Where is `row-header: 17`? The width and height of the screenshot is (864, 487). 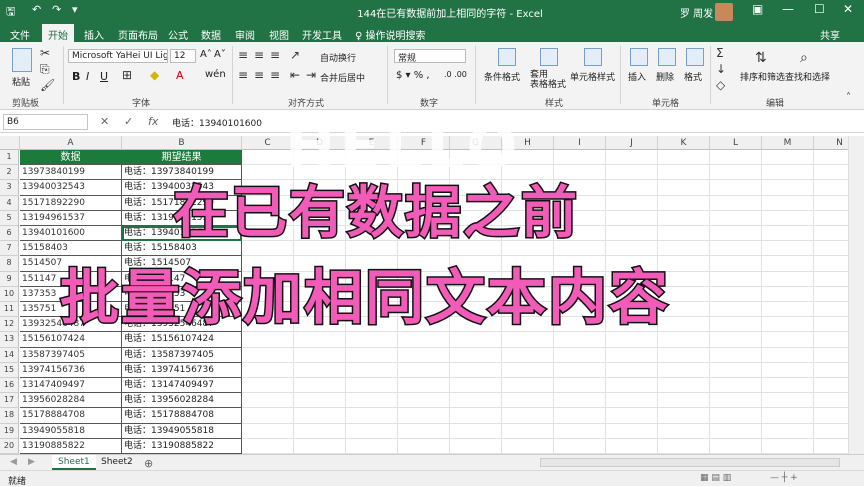
row-header: 17 is located at coordinates (9, 401).